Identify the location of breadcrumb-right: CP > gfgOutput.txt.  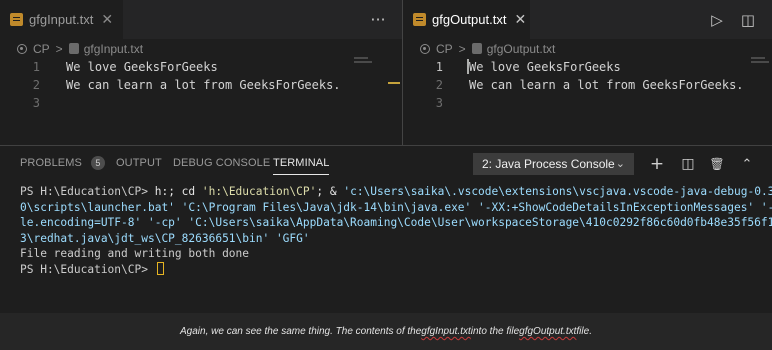
(587, 48).